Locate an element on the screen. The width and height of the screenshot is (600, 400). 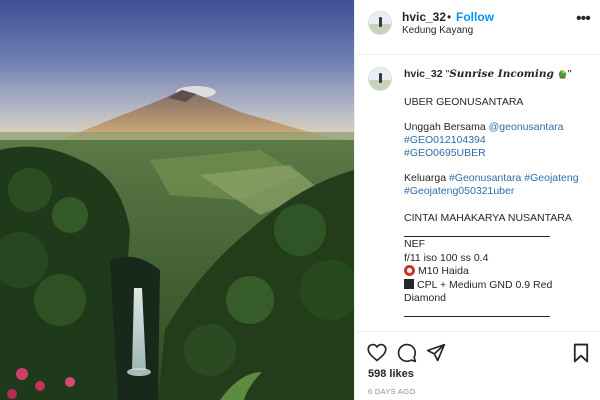
post-timestamp: 6 DAYS AGO is located at coordinates (391, 391).